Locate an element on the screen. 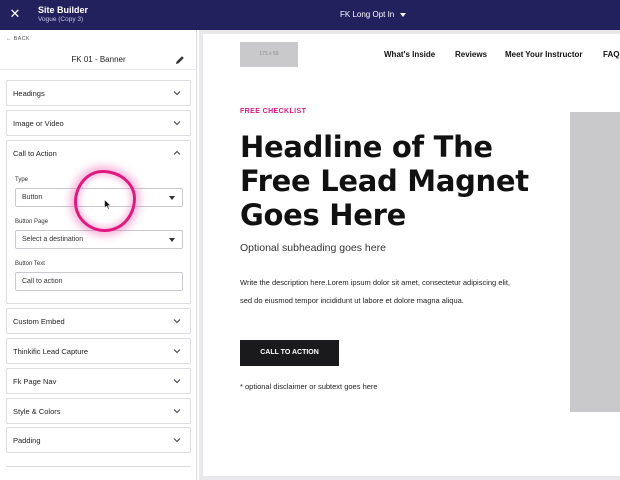  panel-thinkific-lead-capture: Thinkific Lead Capture is located at coordinates (98, 351).